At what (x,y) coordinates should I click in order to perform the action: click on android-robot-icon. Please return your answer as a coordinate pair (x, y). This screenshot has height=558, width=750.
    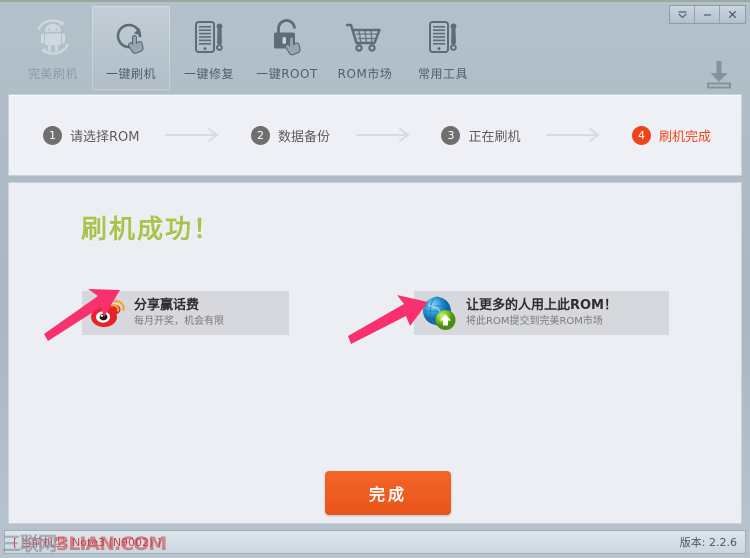
    Looking at the image, I should click on (53, 37).